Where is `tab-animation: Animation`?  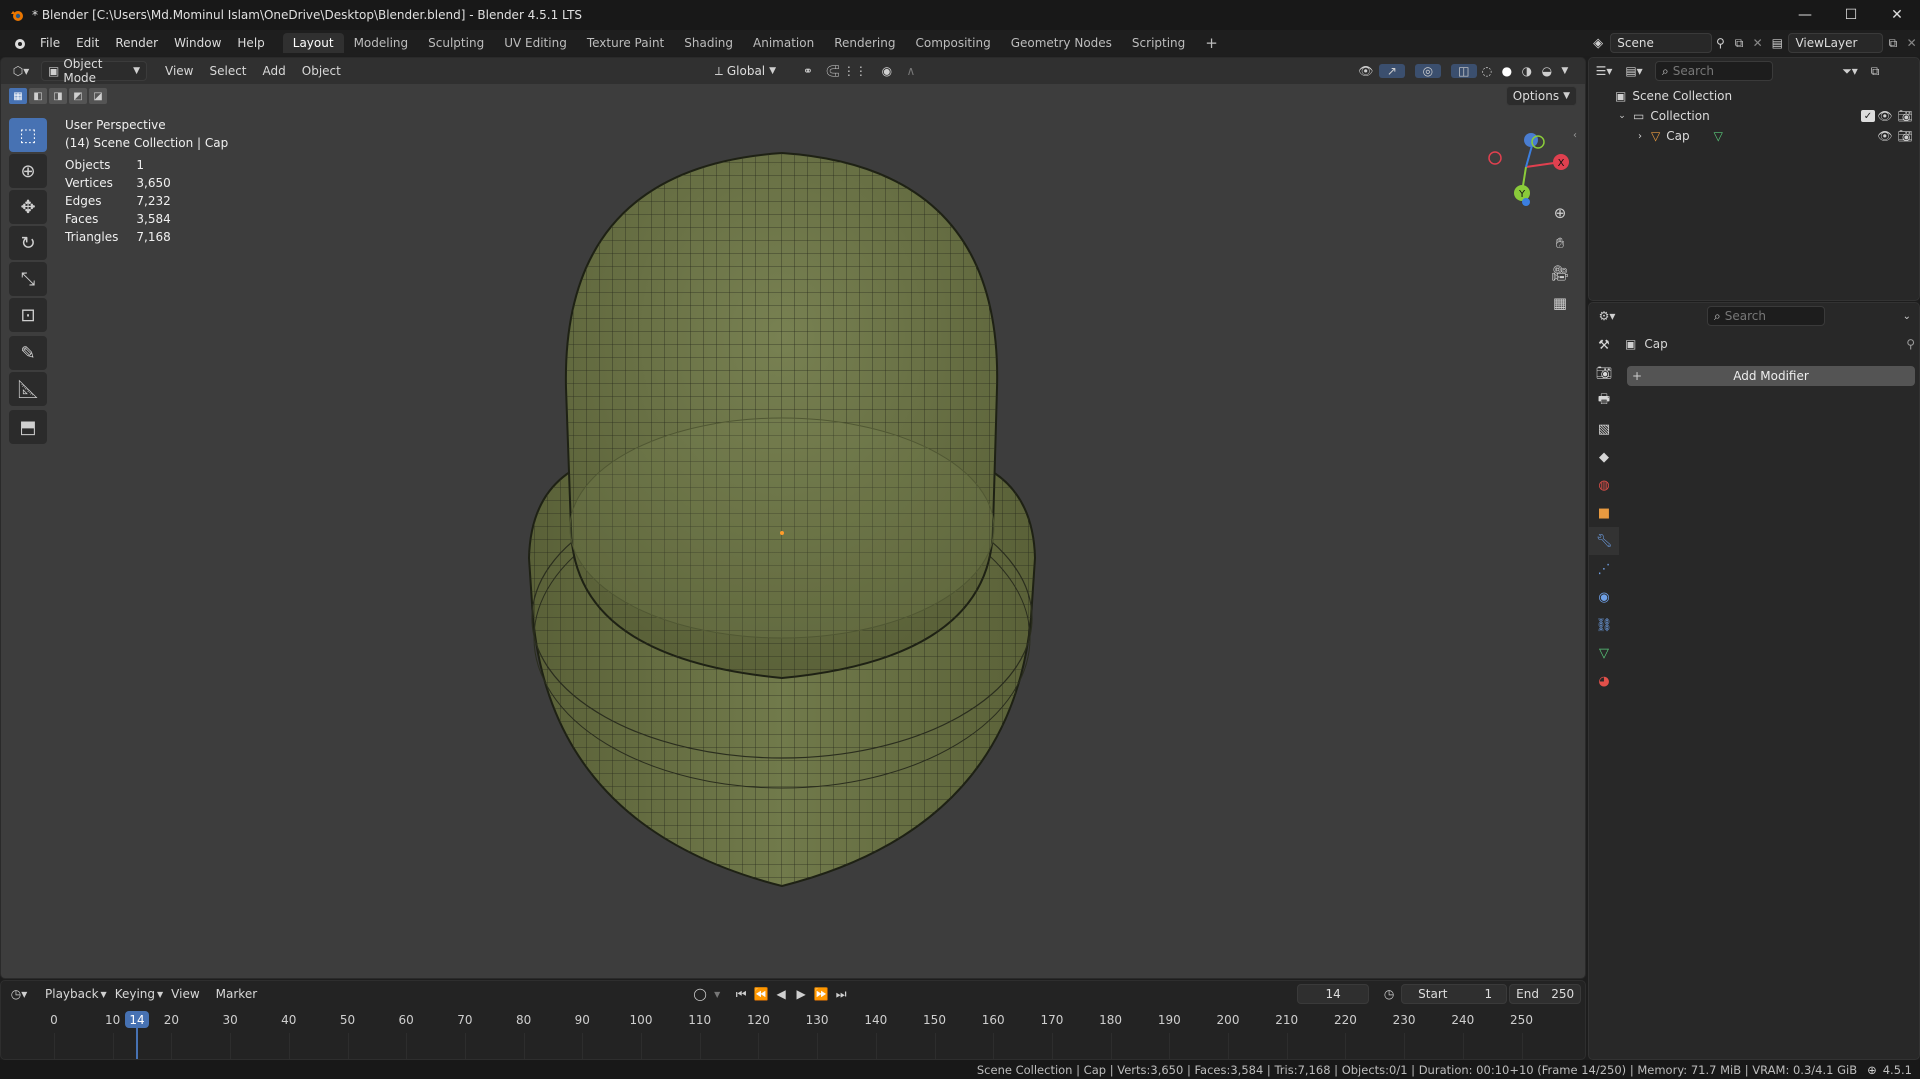 tab-animation: Animation is located at coordinates (783, 43).